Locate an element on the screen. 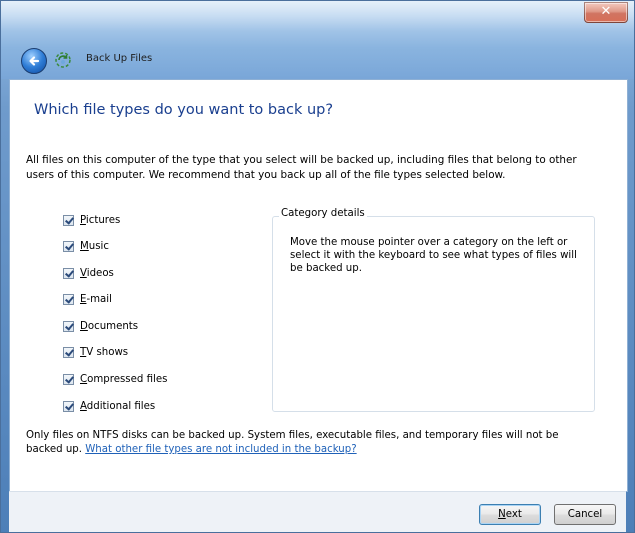 Image resolution: width=635 pixels, height=533 pixels. category-label-rest: dditional files is located at coordinates (121, 406).